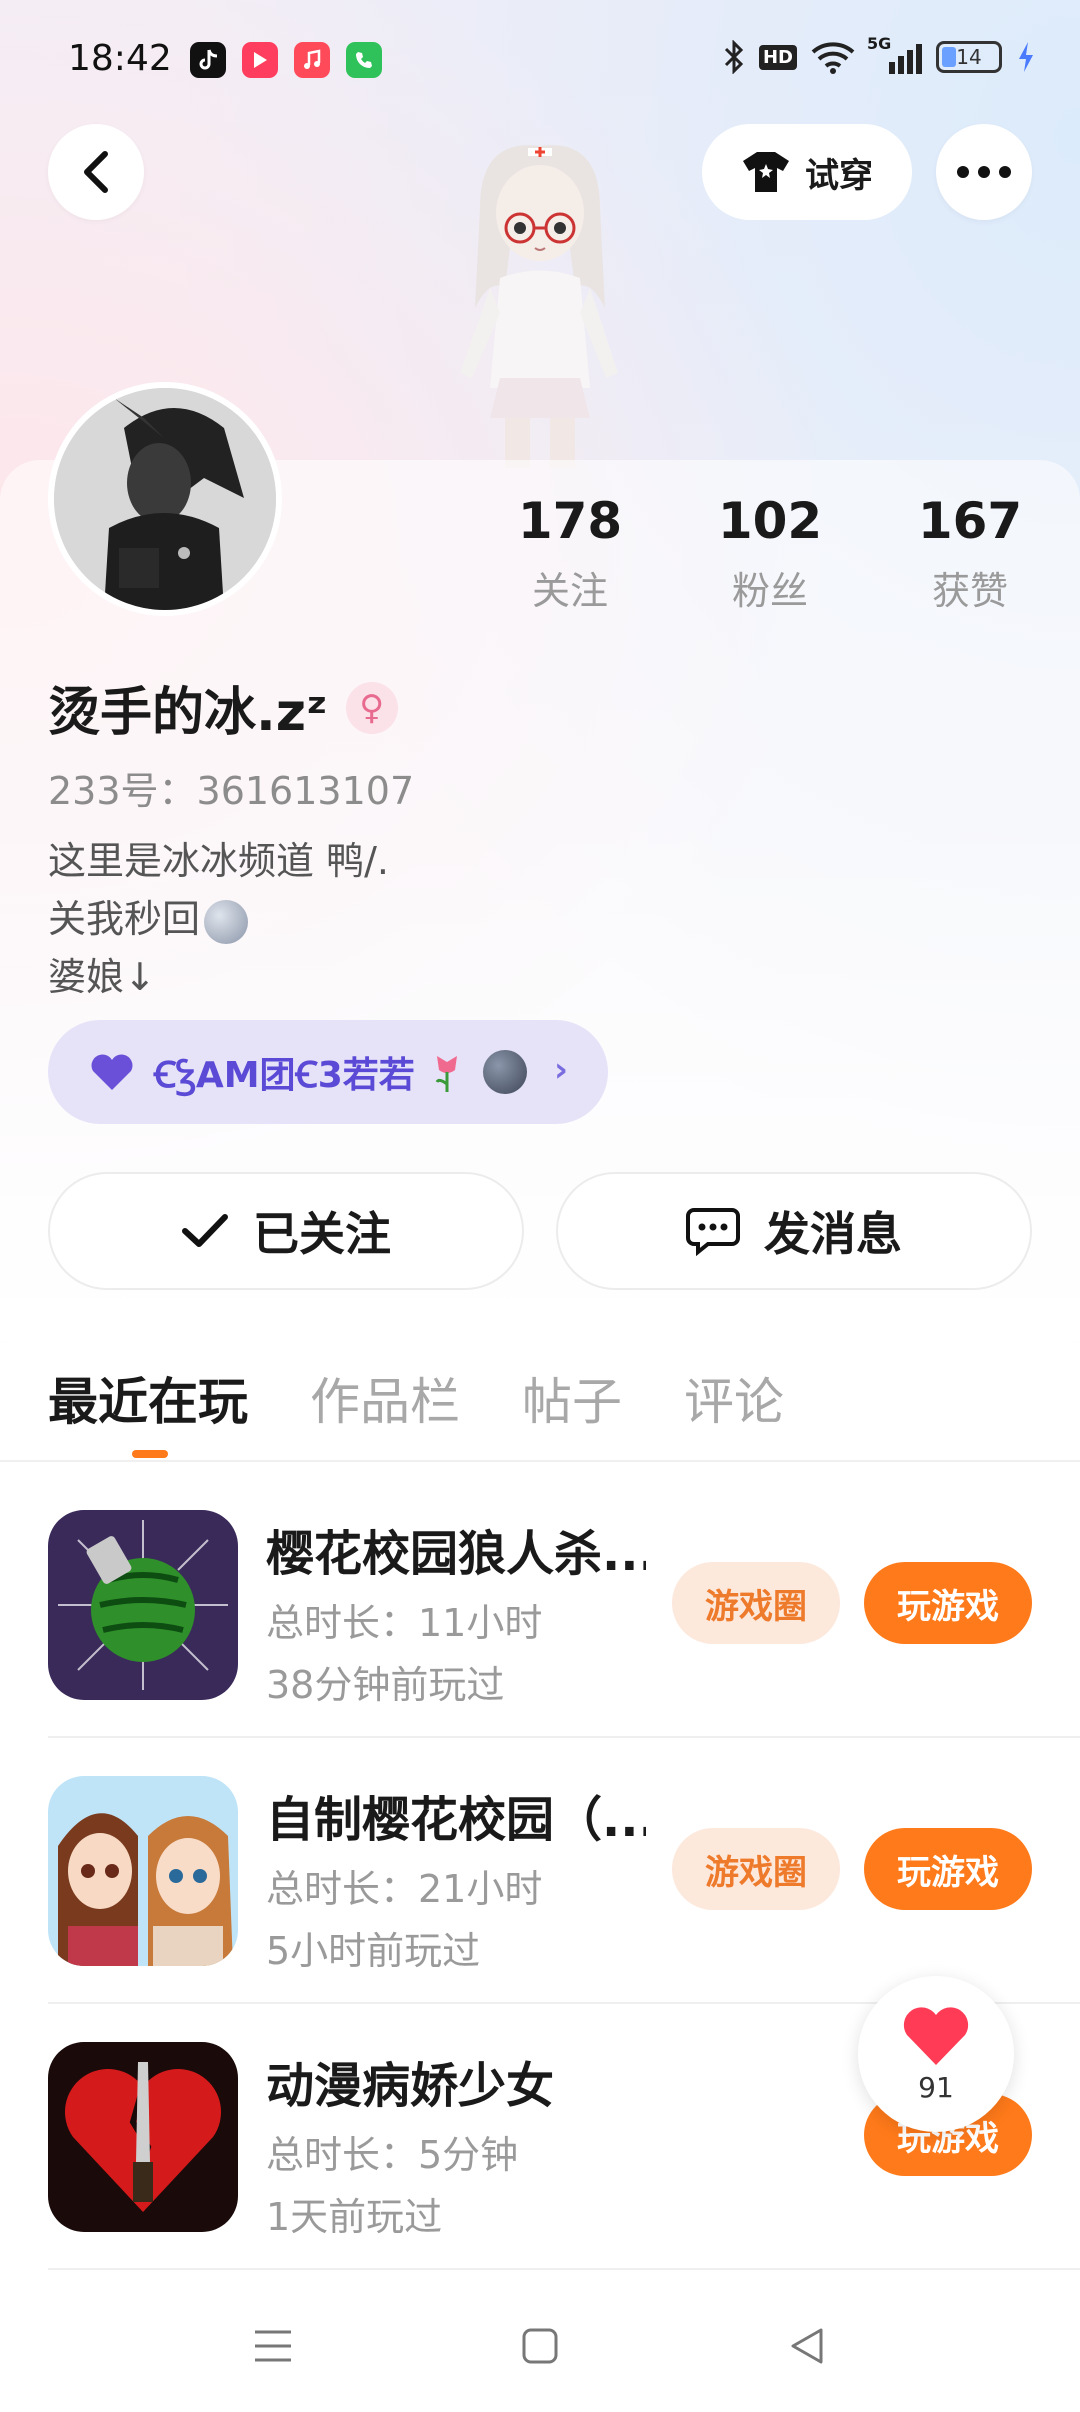 The height and width of the screenshot is (2412, 1080). I want to click on chat-bubble-icon, so click(713, 1232).